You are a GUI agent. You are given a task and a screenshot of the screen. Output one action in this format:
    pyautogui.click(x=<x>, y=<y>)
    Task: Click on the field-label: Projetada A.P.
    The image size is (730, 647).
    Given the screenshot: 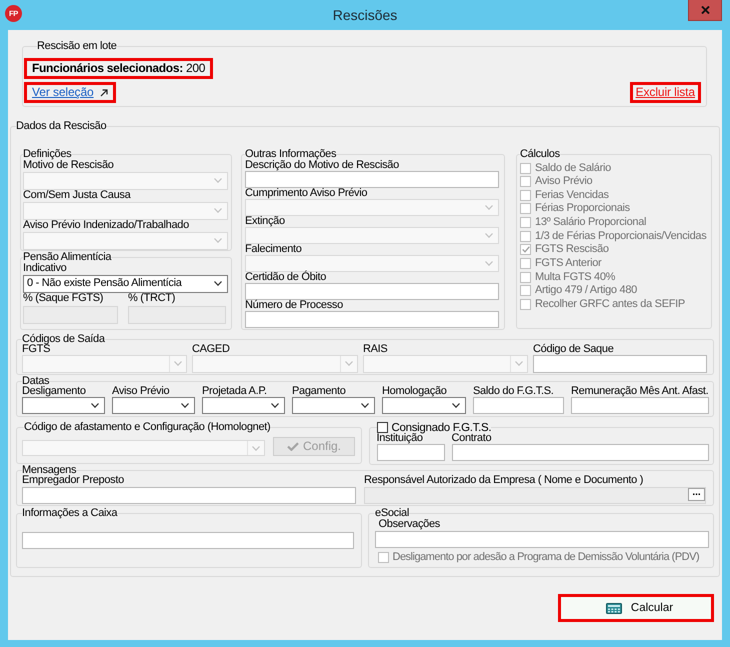 What is the action you would take?
    pyautogui.click(x=235, y=391)
    